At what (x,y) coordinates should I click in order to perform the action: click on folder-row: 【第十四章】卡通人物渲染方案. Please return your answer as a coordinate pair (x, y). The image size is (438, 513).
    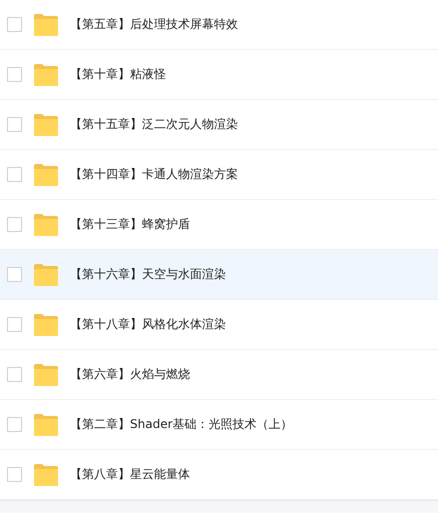
    Looking at the image, I should click on (219, 175).